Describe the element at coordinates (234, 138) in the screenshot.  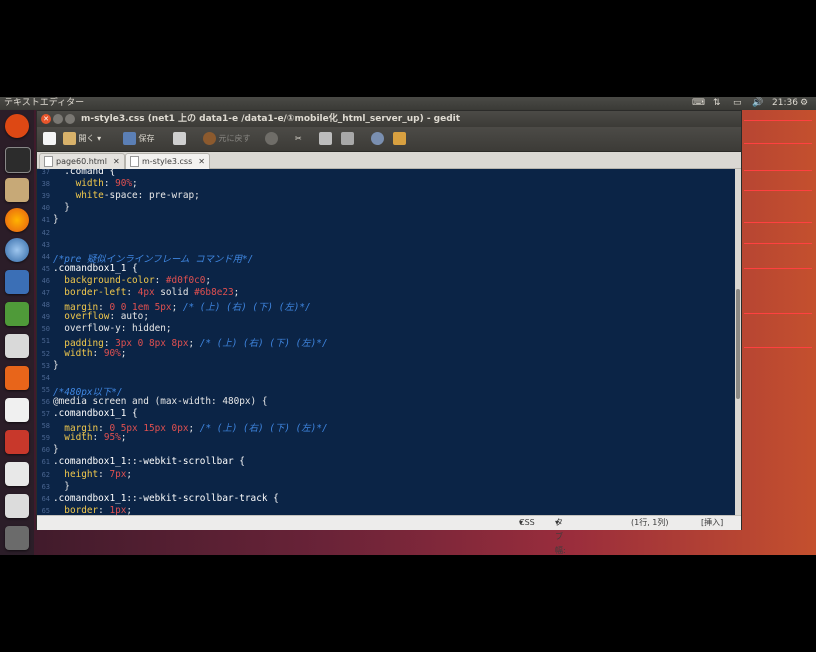
I see `undo-label: 元に戻す` at that location.